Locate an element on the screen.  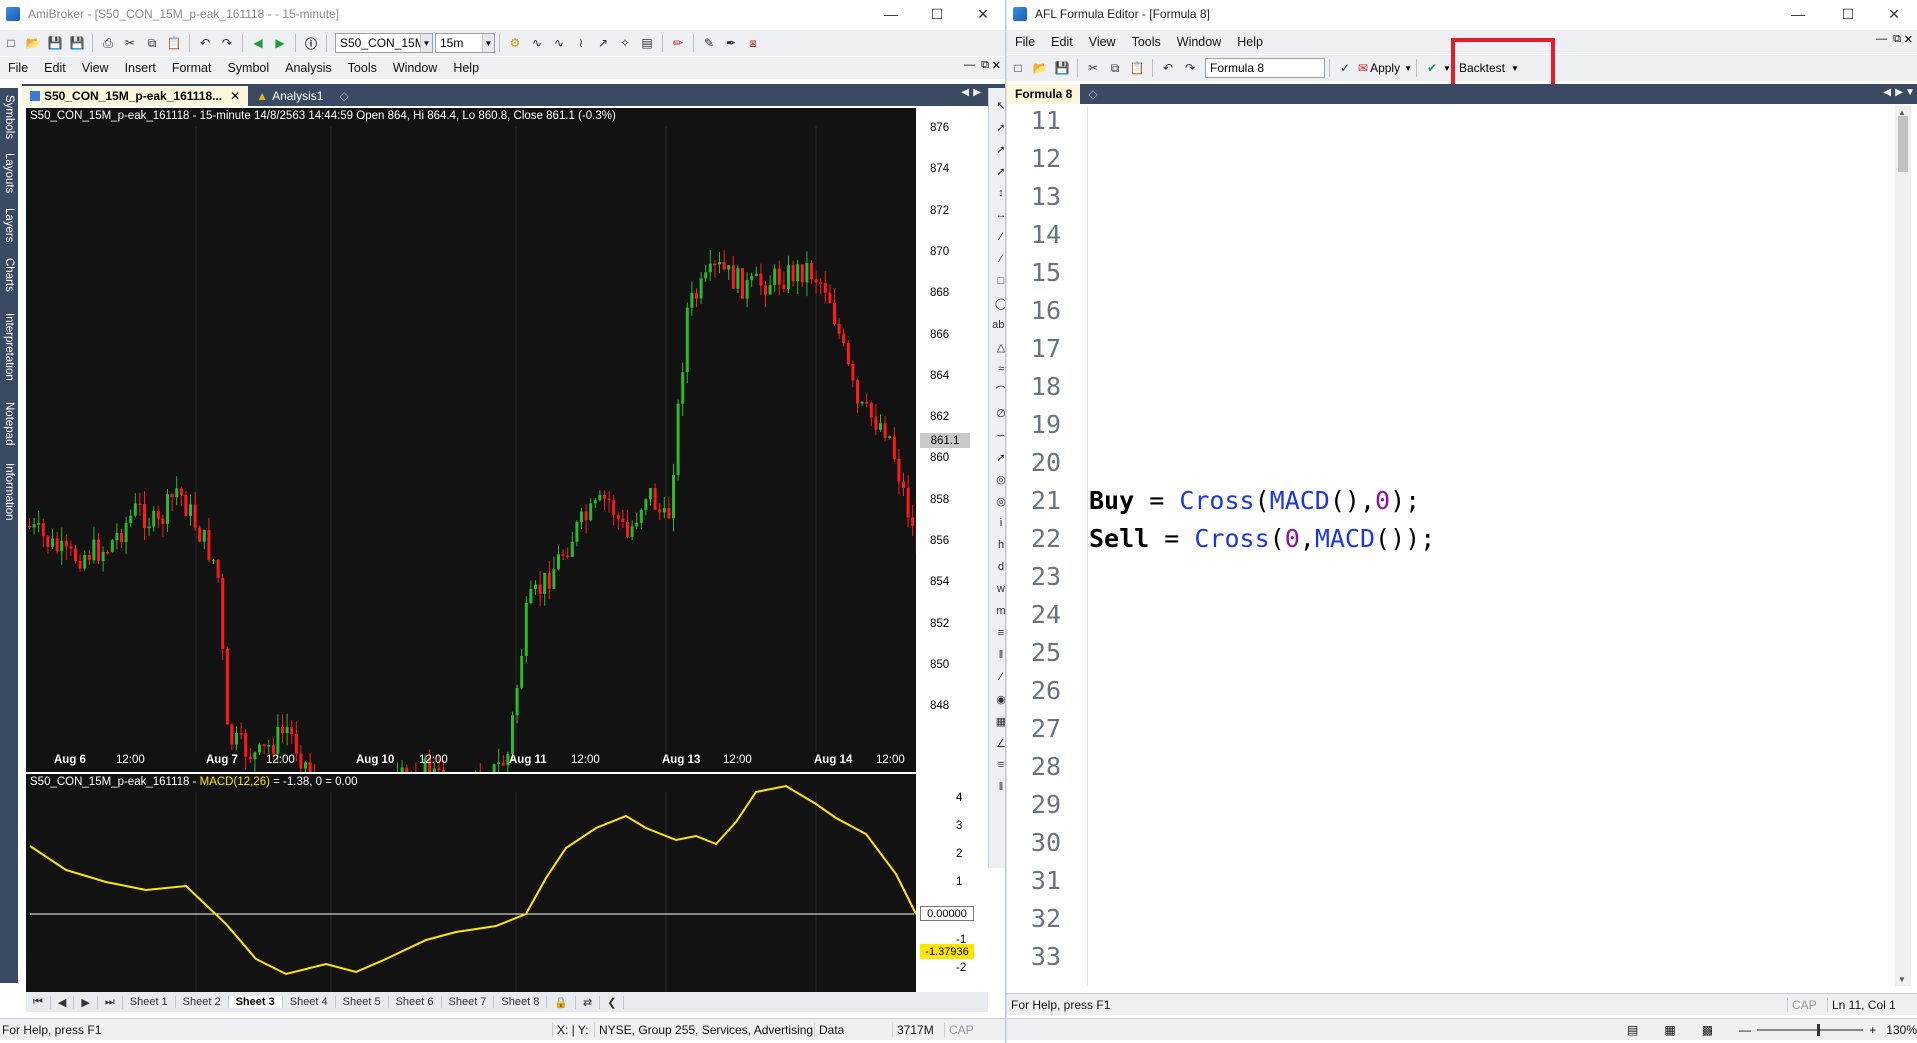
extended-line-icon: ➚ is located at coordinates (998, 171).